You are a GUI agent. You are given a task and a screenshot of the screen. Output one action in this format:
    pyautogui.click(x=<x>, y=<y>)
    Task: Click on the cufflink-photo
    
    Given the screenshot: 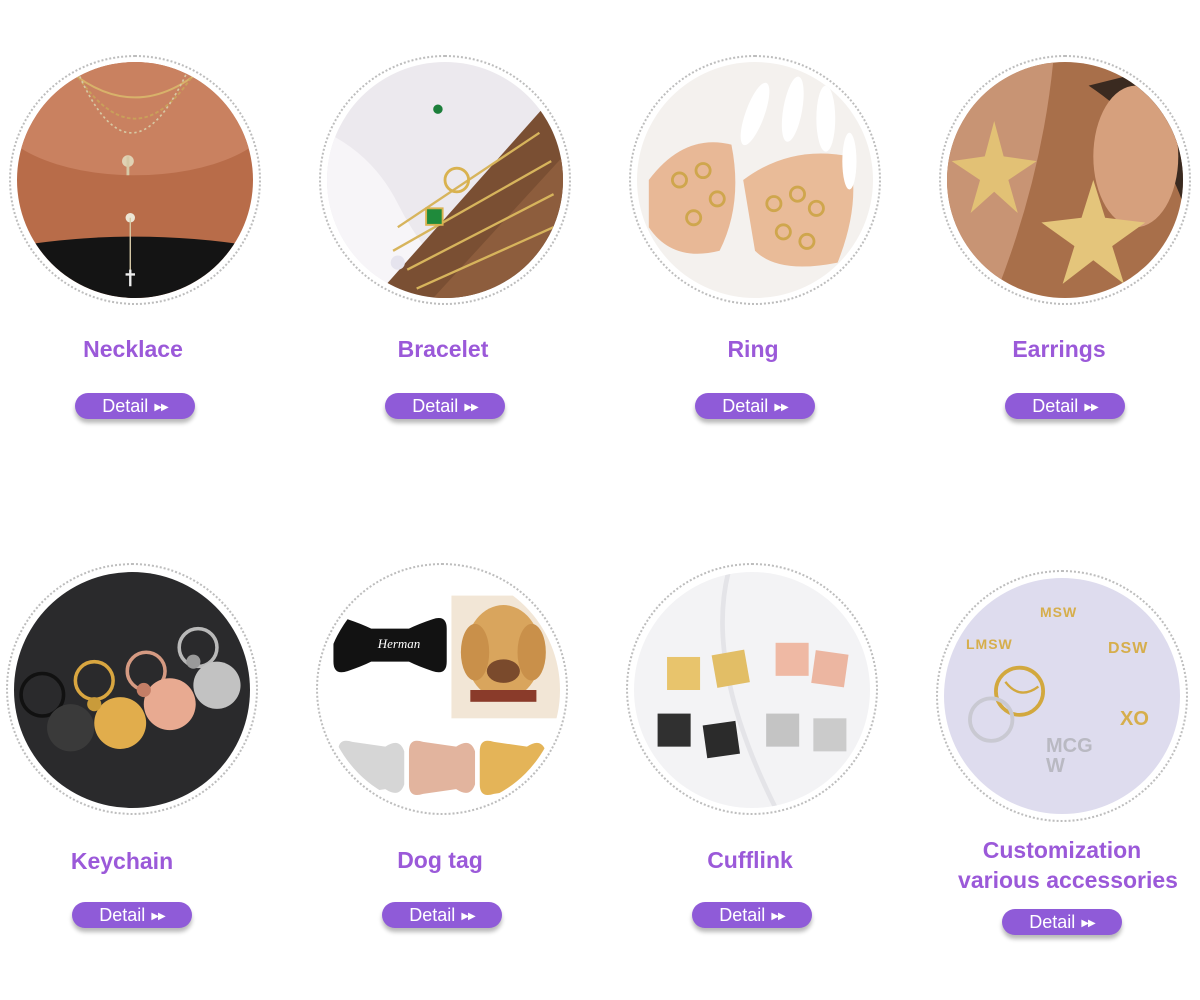 What is the action you would take?
    pyautogui.click(x=752, y=690)
    